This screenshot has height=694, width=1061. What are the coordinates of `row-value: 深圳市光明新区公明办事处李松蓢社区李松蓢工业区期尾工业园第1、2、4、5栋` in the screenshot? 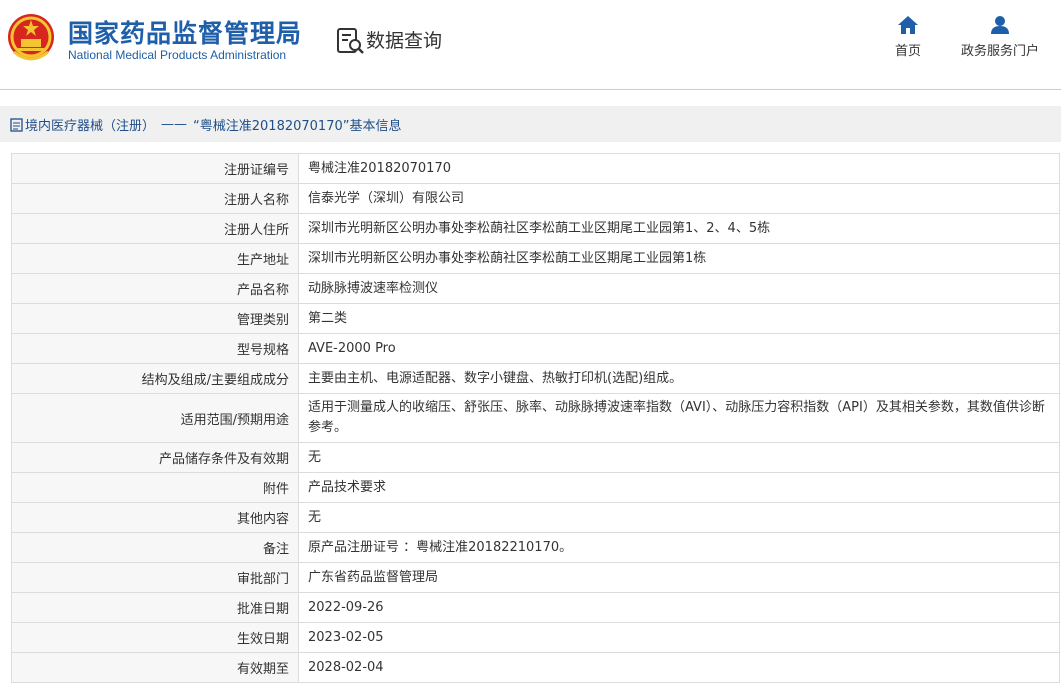 It's located at (679, 228).